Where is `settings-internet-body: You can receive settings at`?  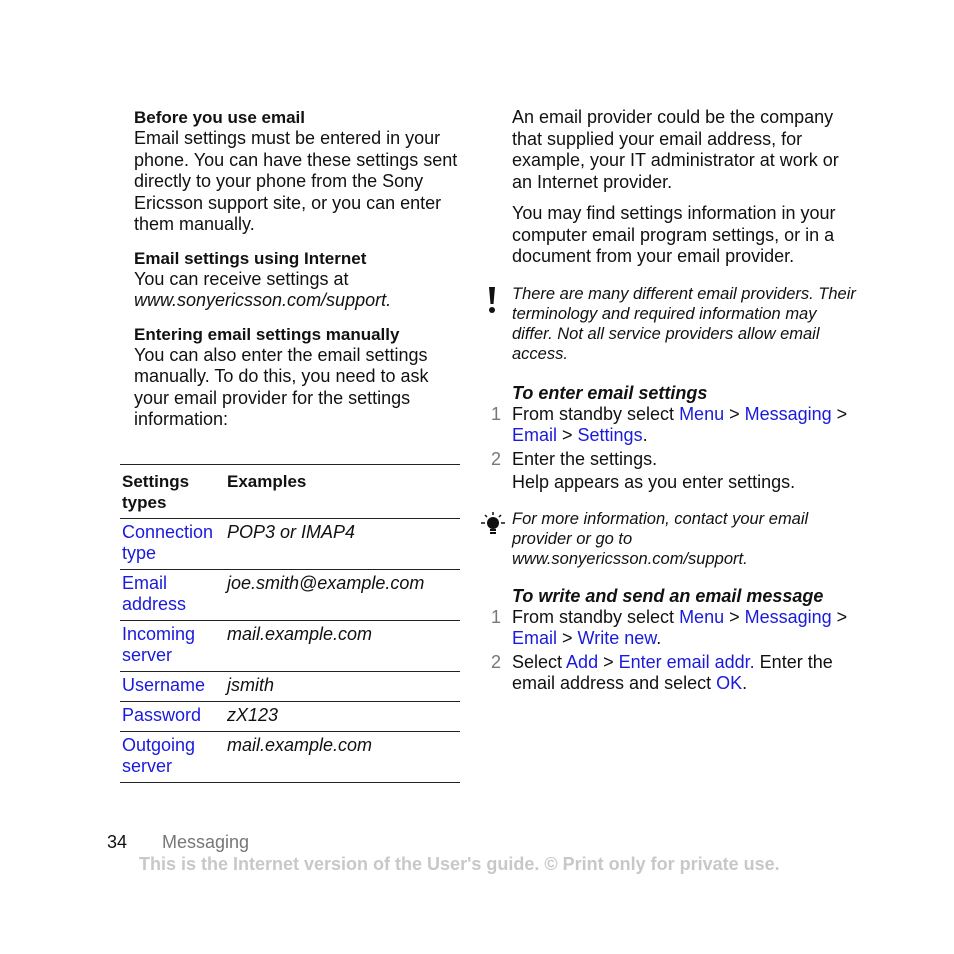
settings-internet-body: You can receive settings at is located at coordinates (241, 278).